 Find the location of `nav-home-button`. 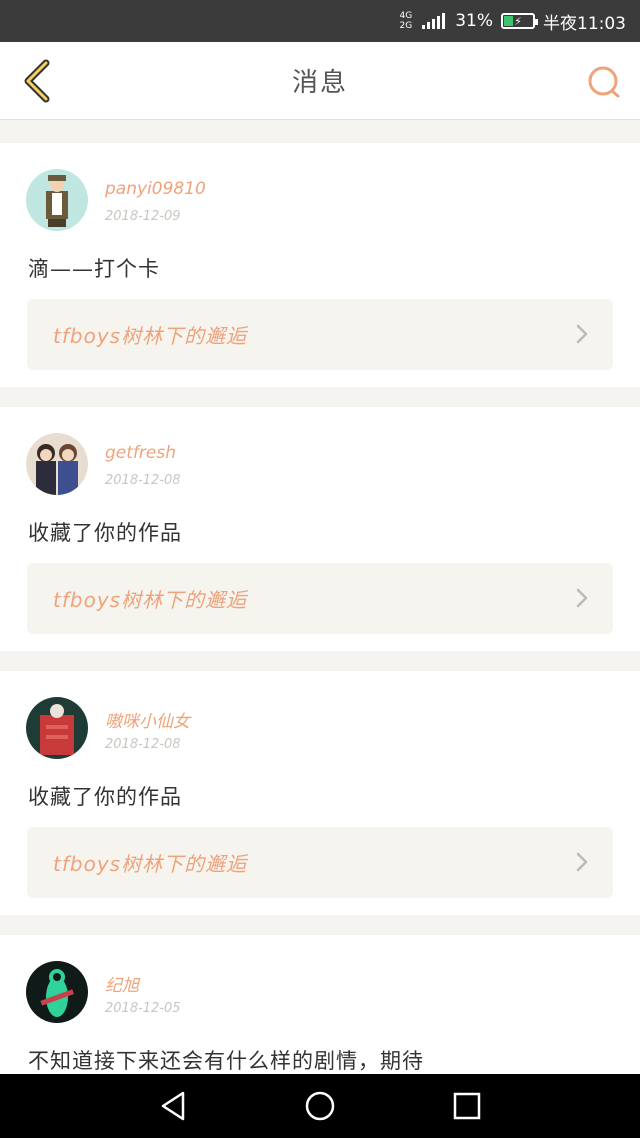

nav-home-button is located at coordinates (320, 1106).